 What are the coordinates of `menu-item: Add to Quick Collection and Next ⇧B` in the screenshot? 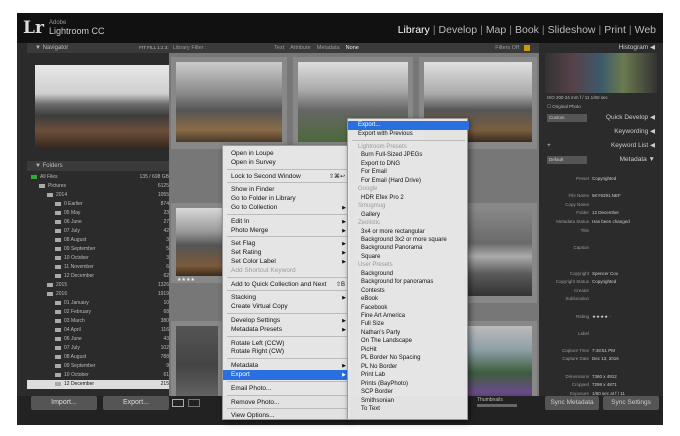 It's located at (287, 285).